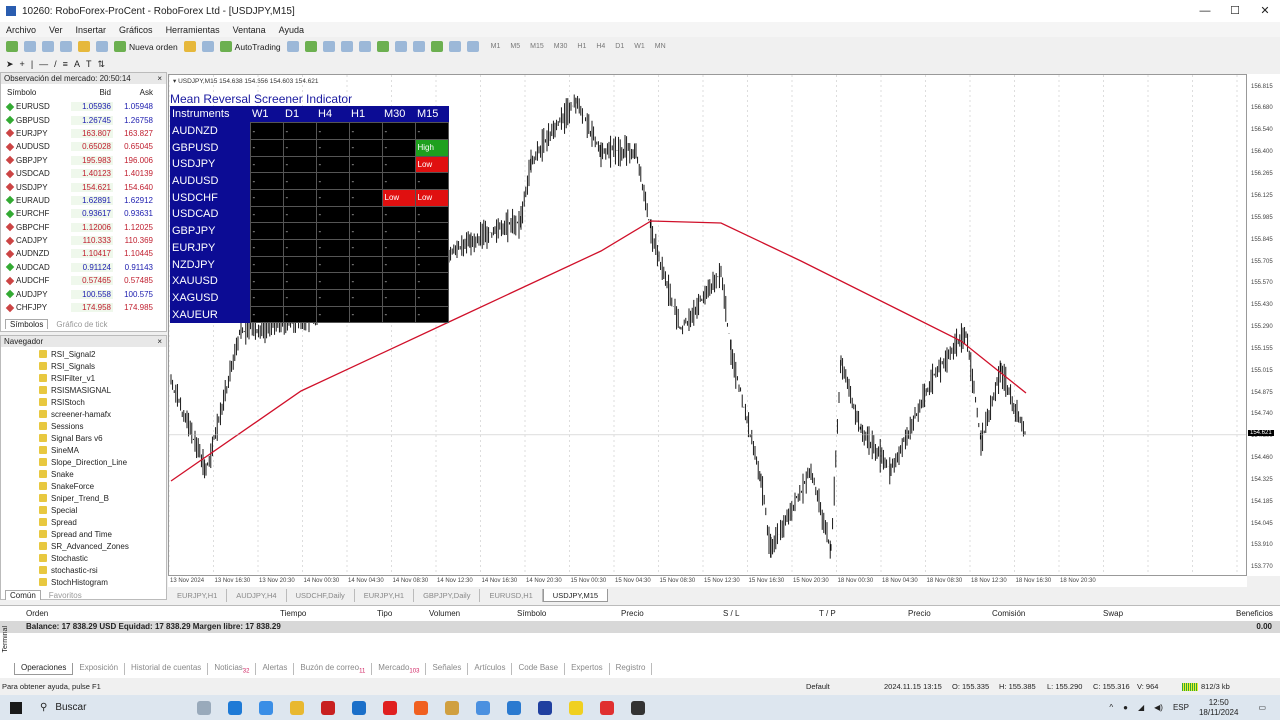 This screenshot has height=720, width=1280. Describe the element at coordinates (575, 595) in the screenshot. I see `chart-tab: USDJPY,M15` at that location.